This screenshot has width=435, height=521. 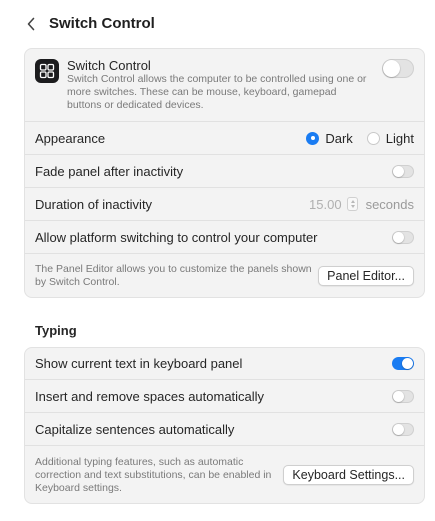 I want to click on back-button, so click(x=31, y=24).